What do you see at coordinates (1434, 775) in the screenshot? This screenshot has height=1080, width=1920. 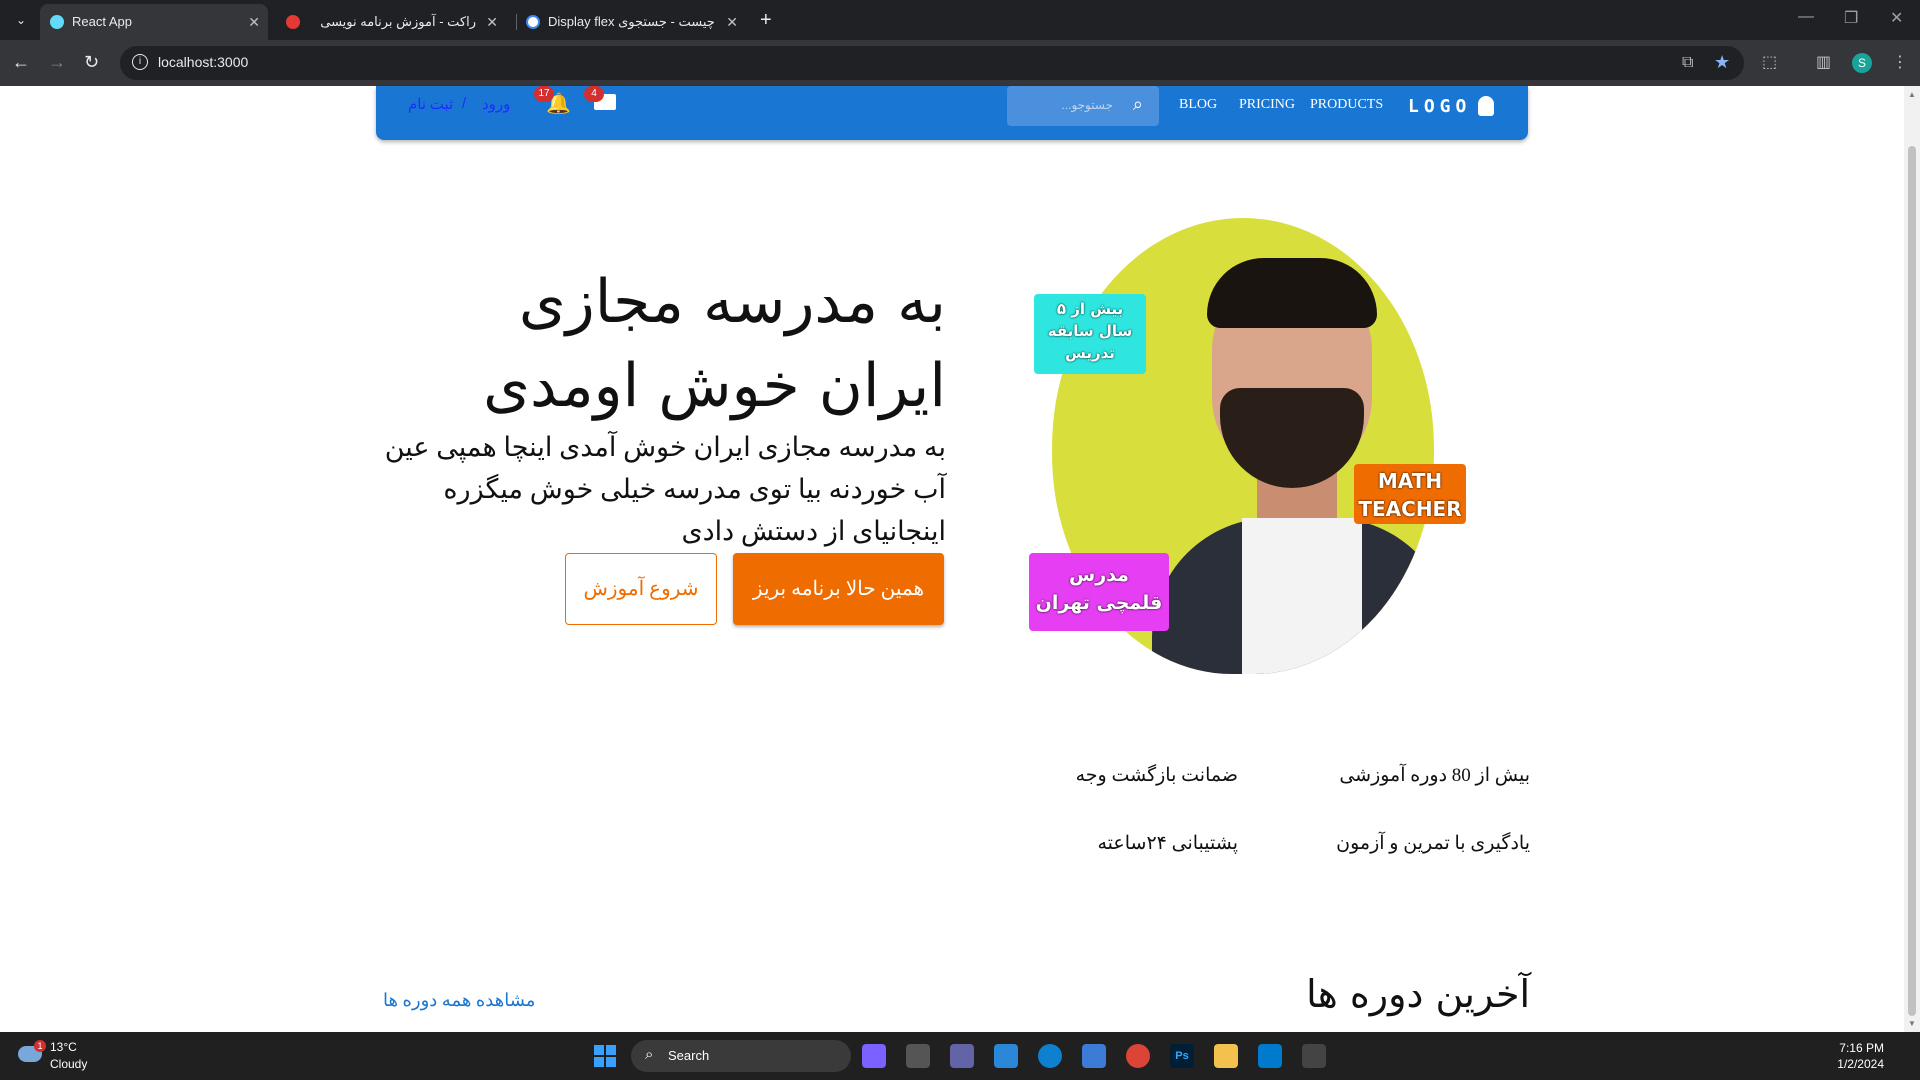 I see `feature-courses: بیش از 80 دوره آموزشی` at bounding box center [1434, 775].